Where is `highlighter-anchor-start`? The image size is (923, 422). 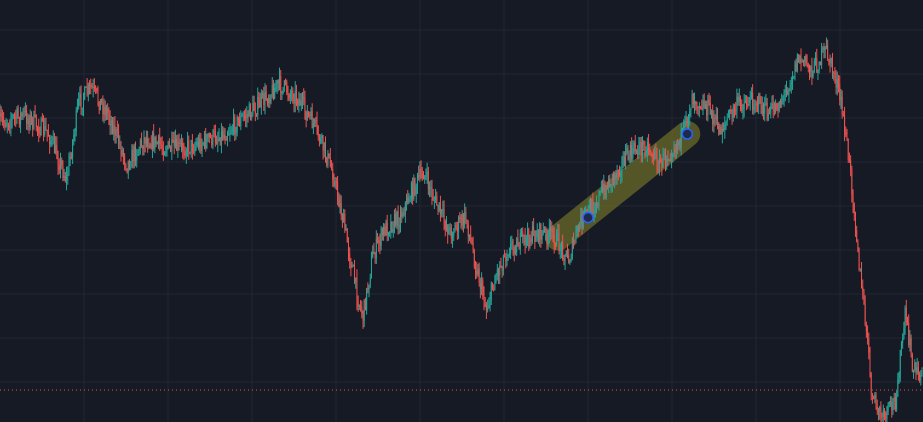 highlighter-anchor-start is located at coordinates (588, 217).